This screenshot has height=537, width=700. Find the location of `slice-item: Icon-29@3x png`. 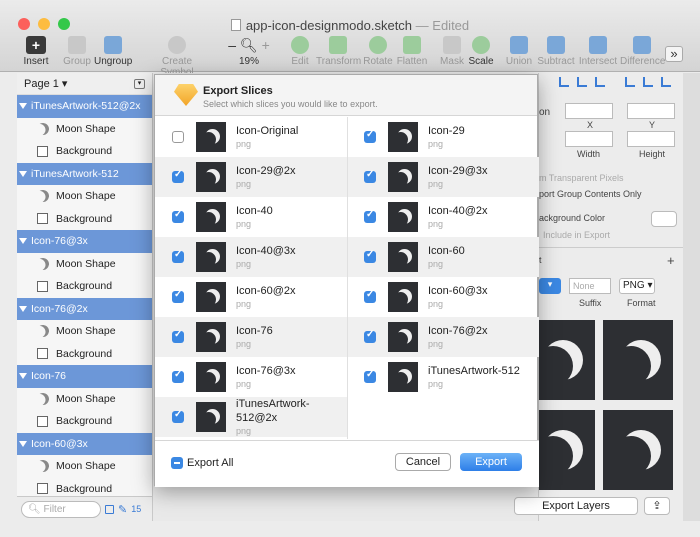

slice-item: Icon-29@3x png is located at coordinates (443, 177).